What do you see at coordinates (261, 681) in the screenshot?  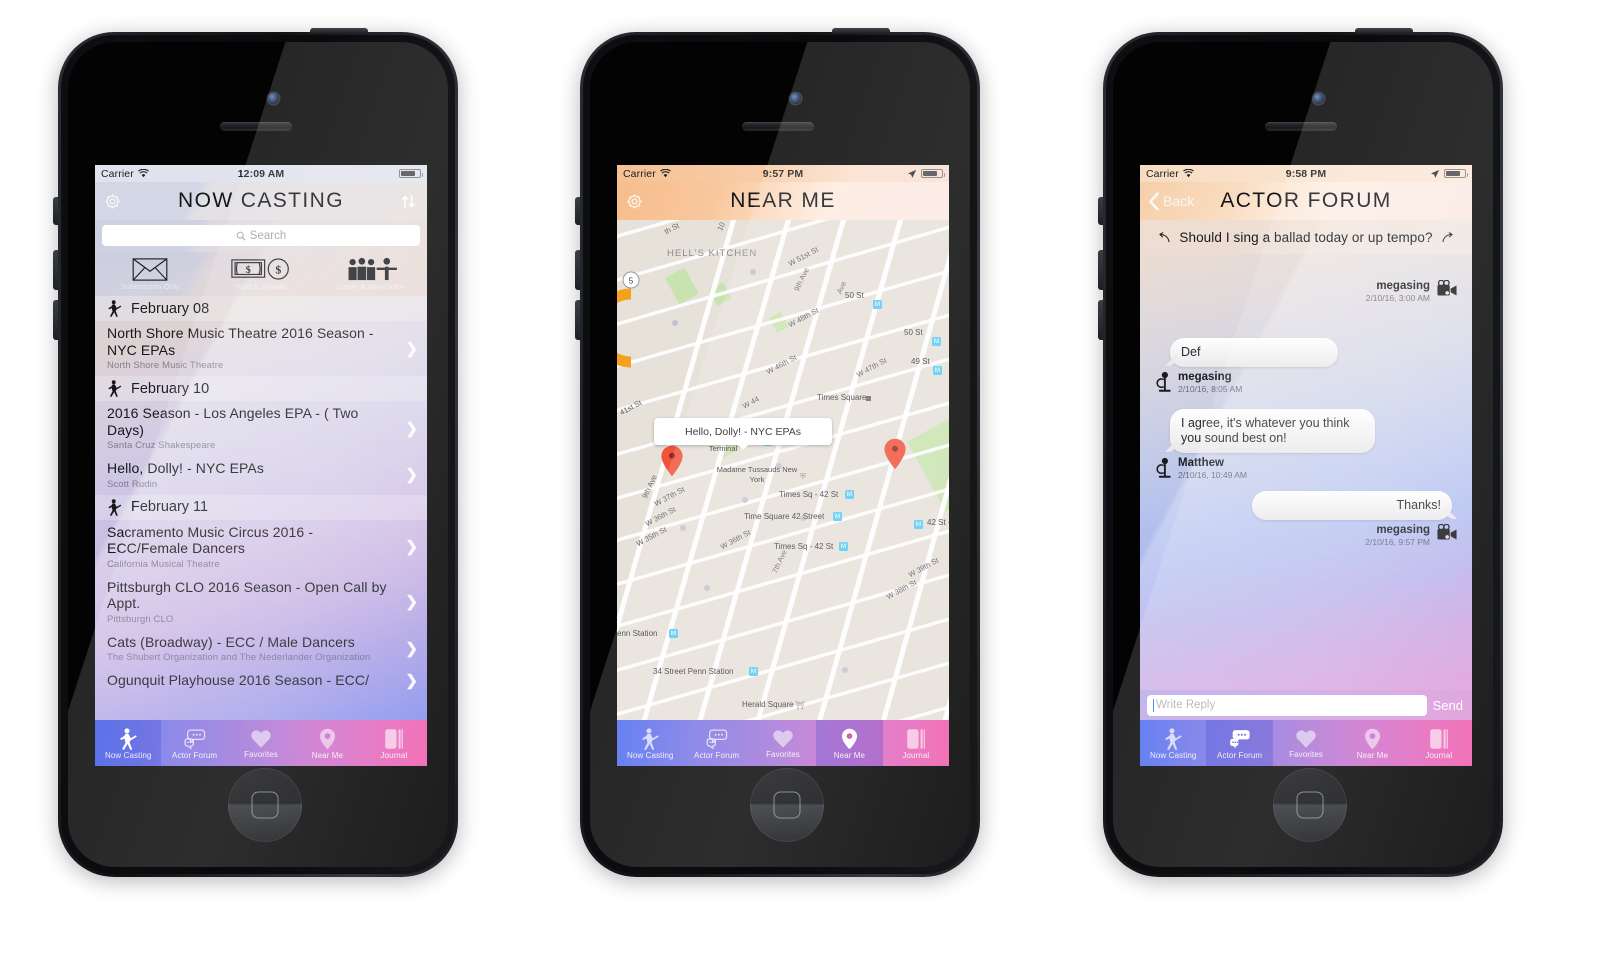 I see `table-row: Ogunquit Playhouse 2016 Season - ECC/ ❯` at bounding box center [261, 681].